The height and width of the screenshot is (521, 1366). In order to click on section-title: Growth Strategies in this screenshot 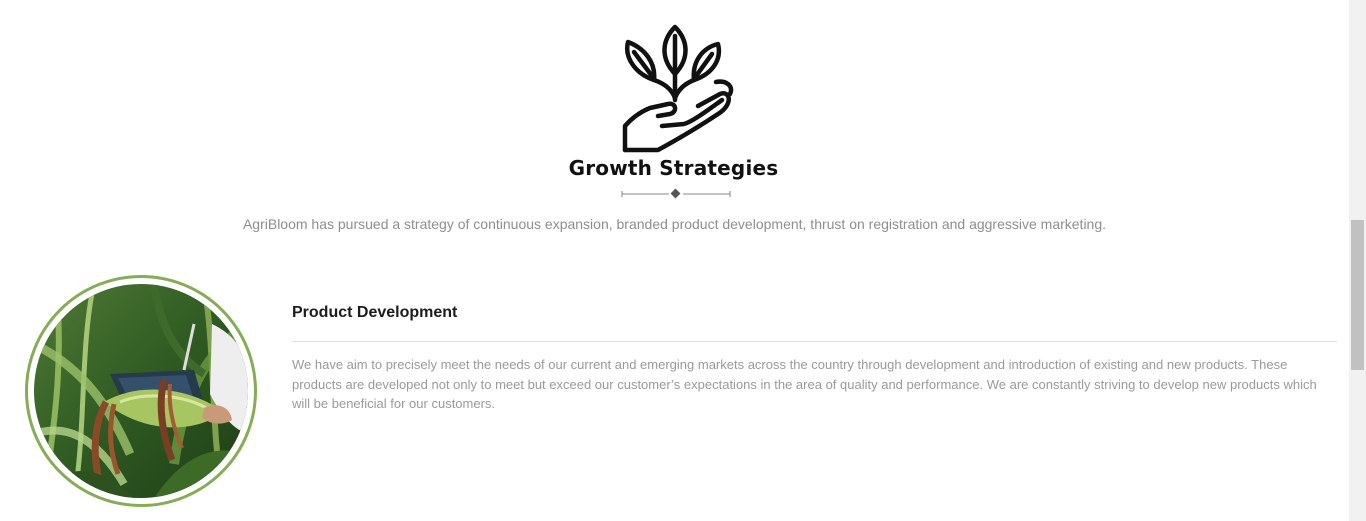, I will do `click(673, 168)`.